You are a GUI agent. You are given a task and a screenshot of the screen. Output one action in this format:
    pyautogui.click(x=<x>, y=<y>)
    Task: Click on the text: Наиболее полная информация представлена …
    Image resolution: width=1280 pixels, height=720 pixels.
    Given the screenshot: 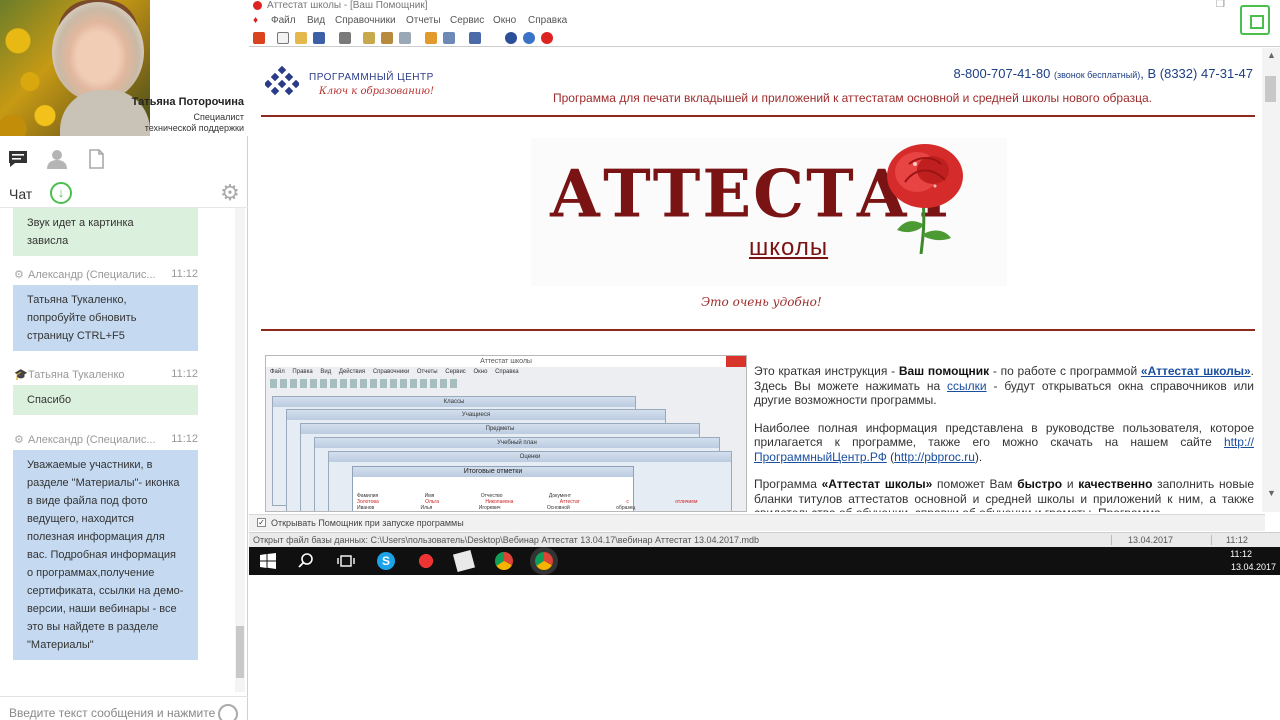 What is the action you would take?
    pyautogui.click(x=1004, y=435)
    